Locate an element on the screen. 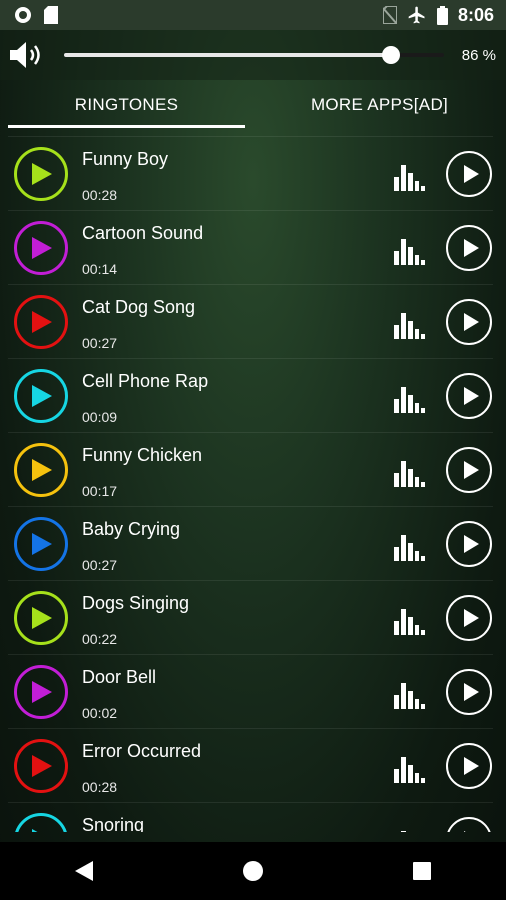 The width and height of the screenshot is (506, 900). ringtone-title: Cat Dog Song is located at coordinates (139, 307).